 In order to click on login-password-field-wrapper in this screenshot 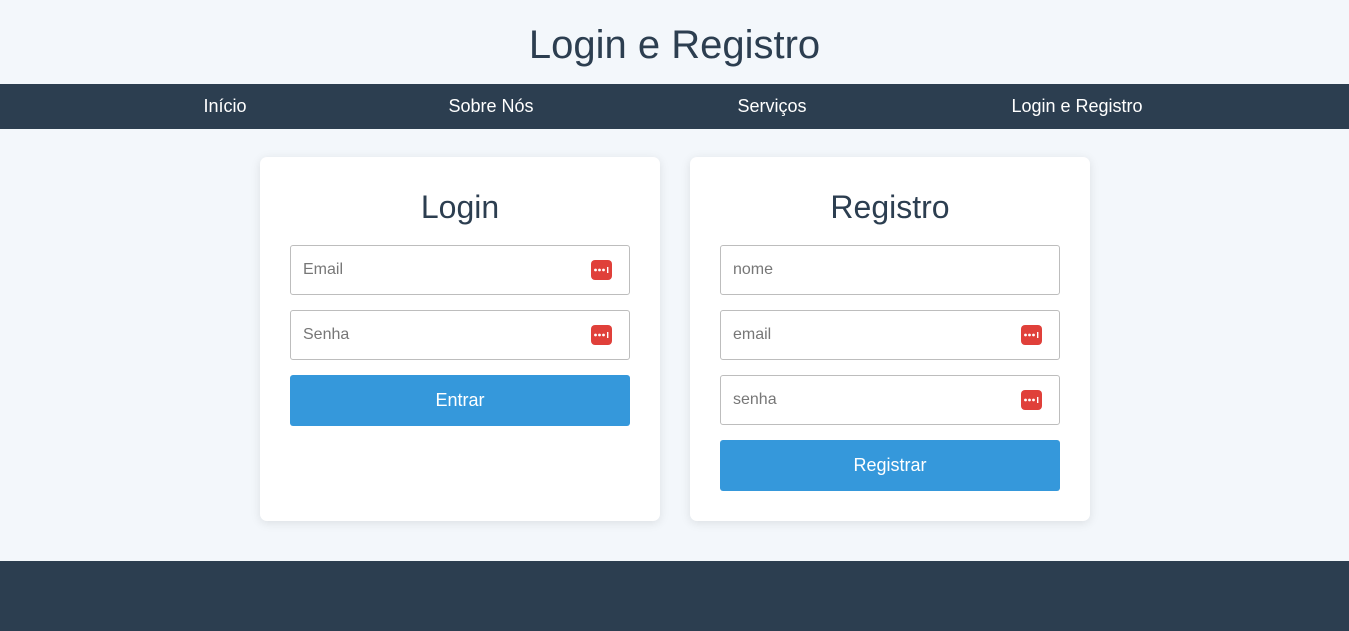, I will do `click(460, 335)`.